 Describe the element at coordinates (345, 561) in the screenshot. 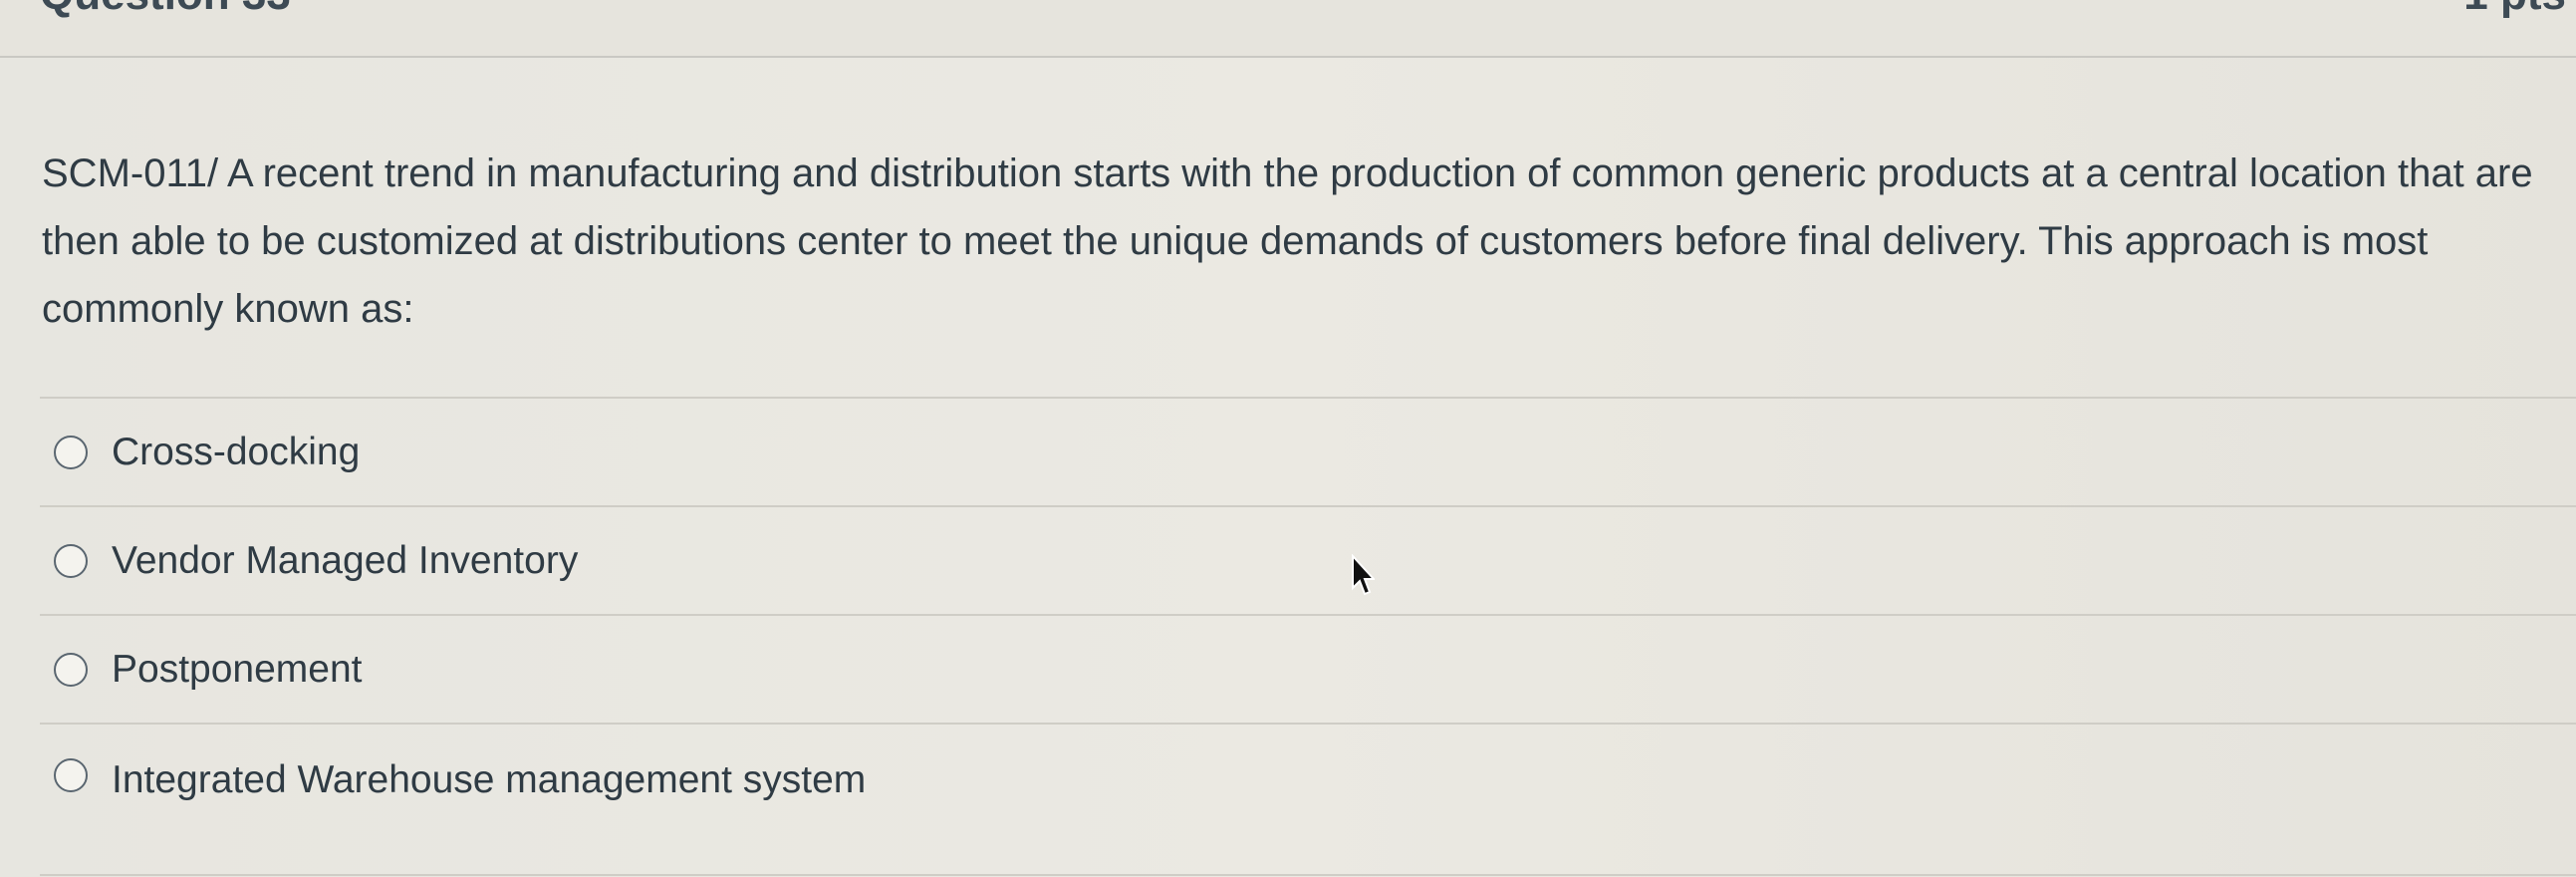

I see `answer-label: Vendor Managed Inventory` at that location.